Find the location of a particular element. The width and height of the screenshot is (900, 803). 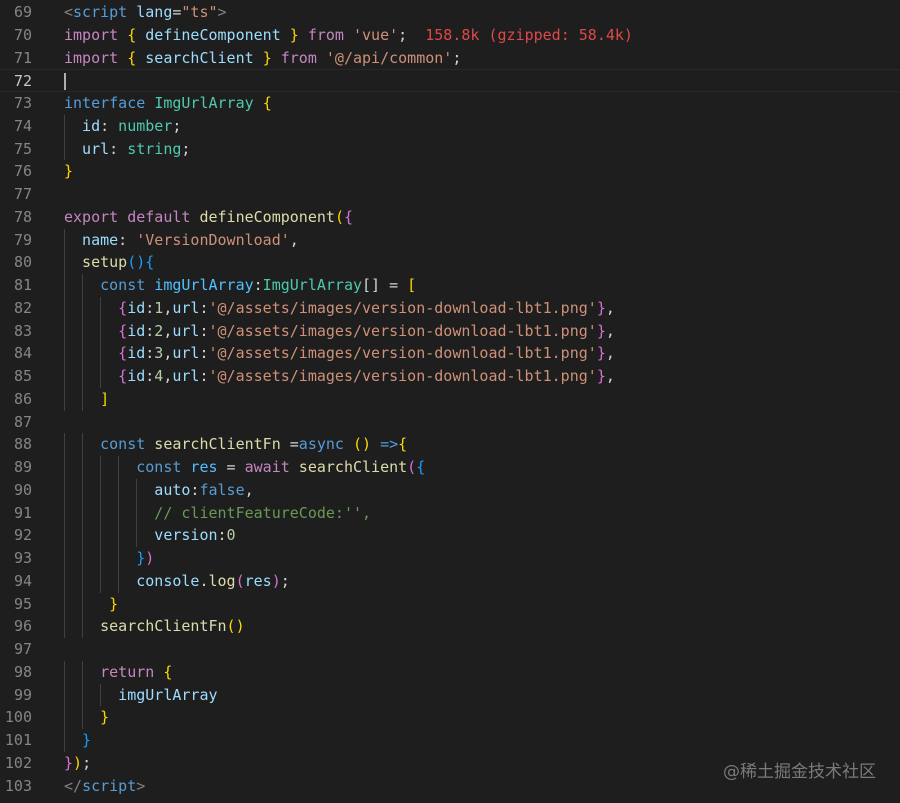

code-line: 81 const imgUrlArray:ImgUrlArray[] = [ is located at coordinates (450, 285).